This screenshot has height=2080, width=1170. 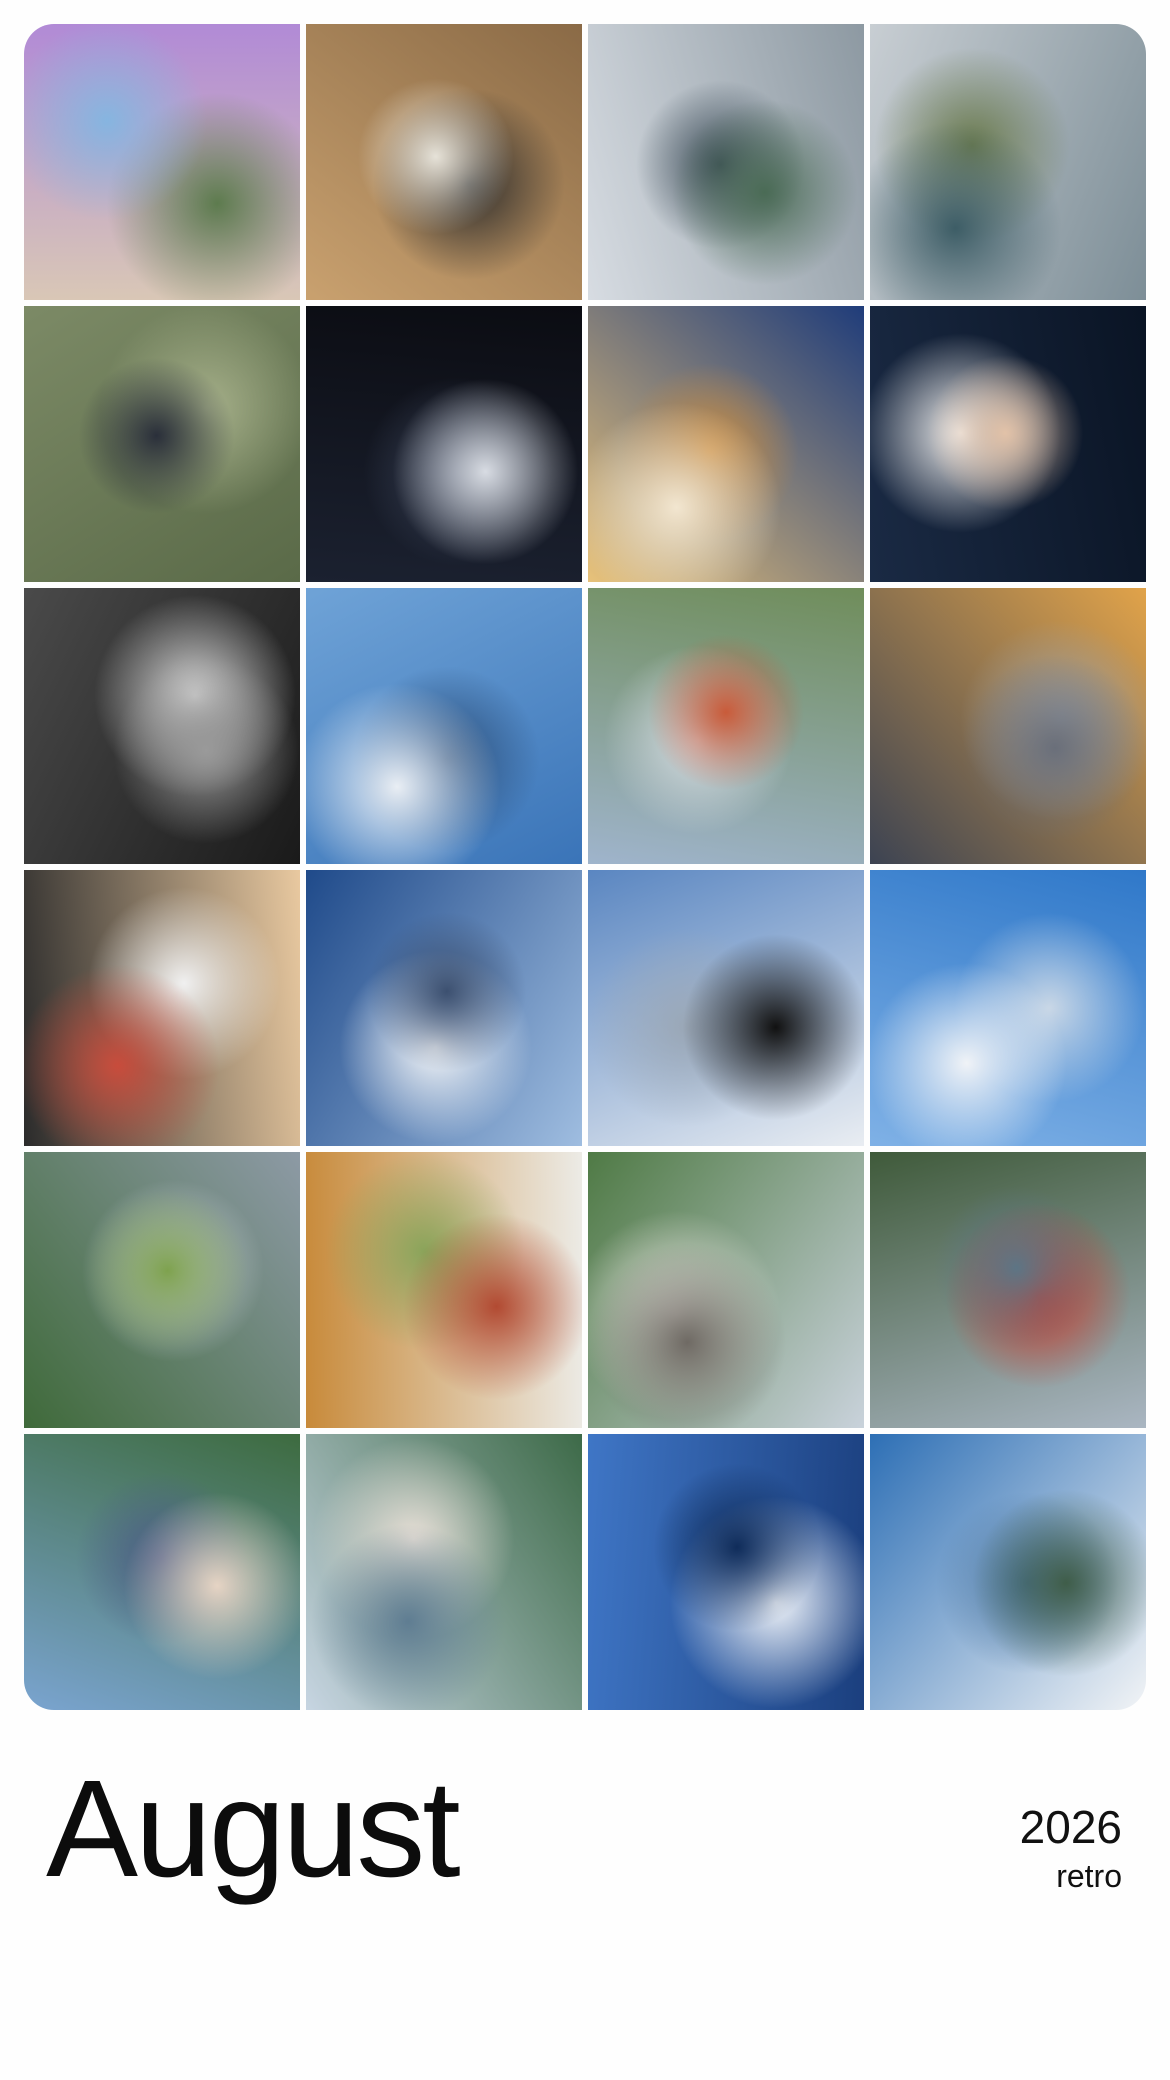 What do you see at coordinates (444, 1008) in the screenshot?
I see `photo-wing-above-clouds-sunlight` at bounding box center [444, 1008].